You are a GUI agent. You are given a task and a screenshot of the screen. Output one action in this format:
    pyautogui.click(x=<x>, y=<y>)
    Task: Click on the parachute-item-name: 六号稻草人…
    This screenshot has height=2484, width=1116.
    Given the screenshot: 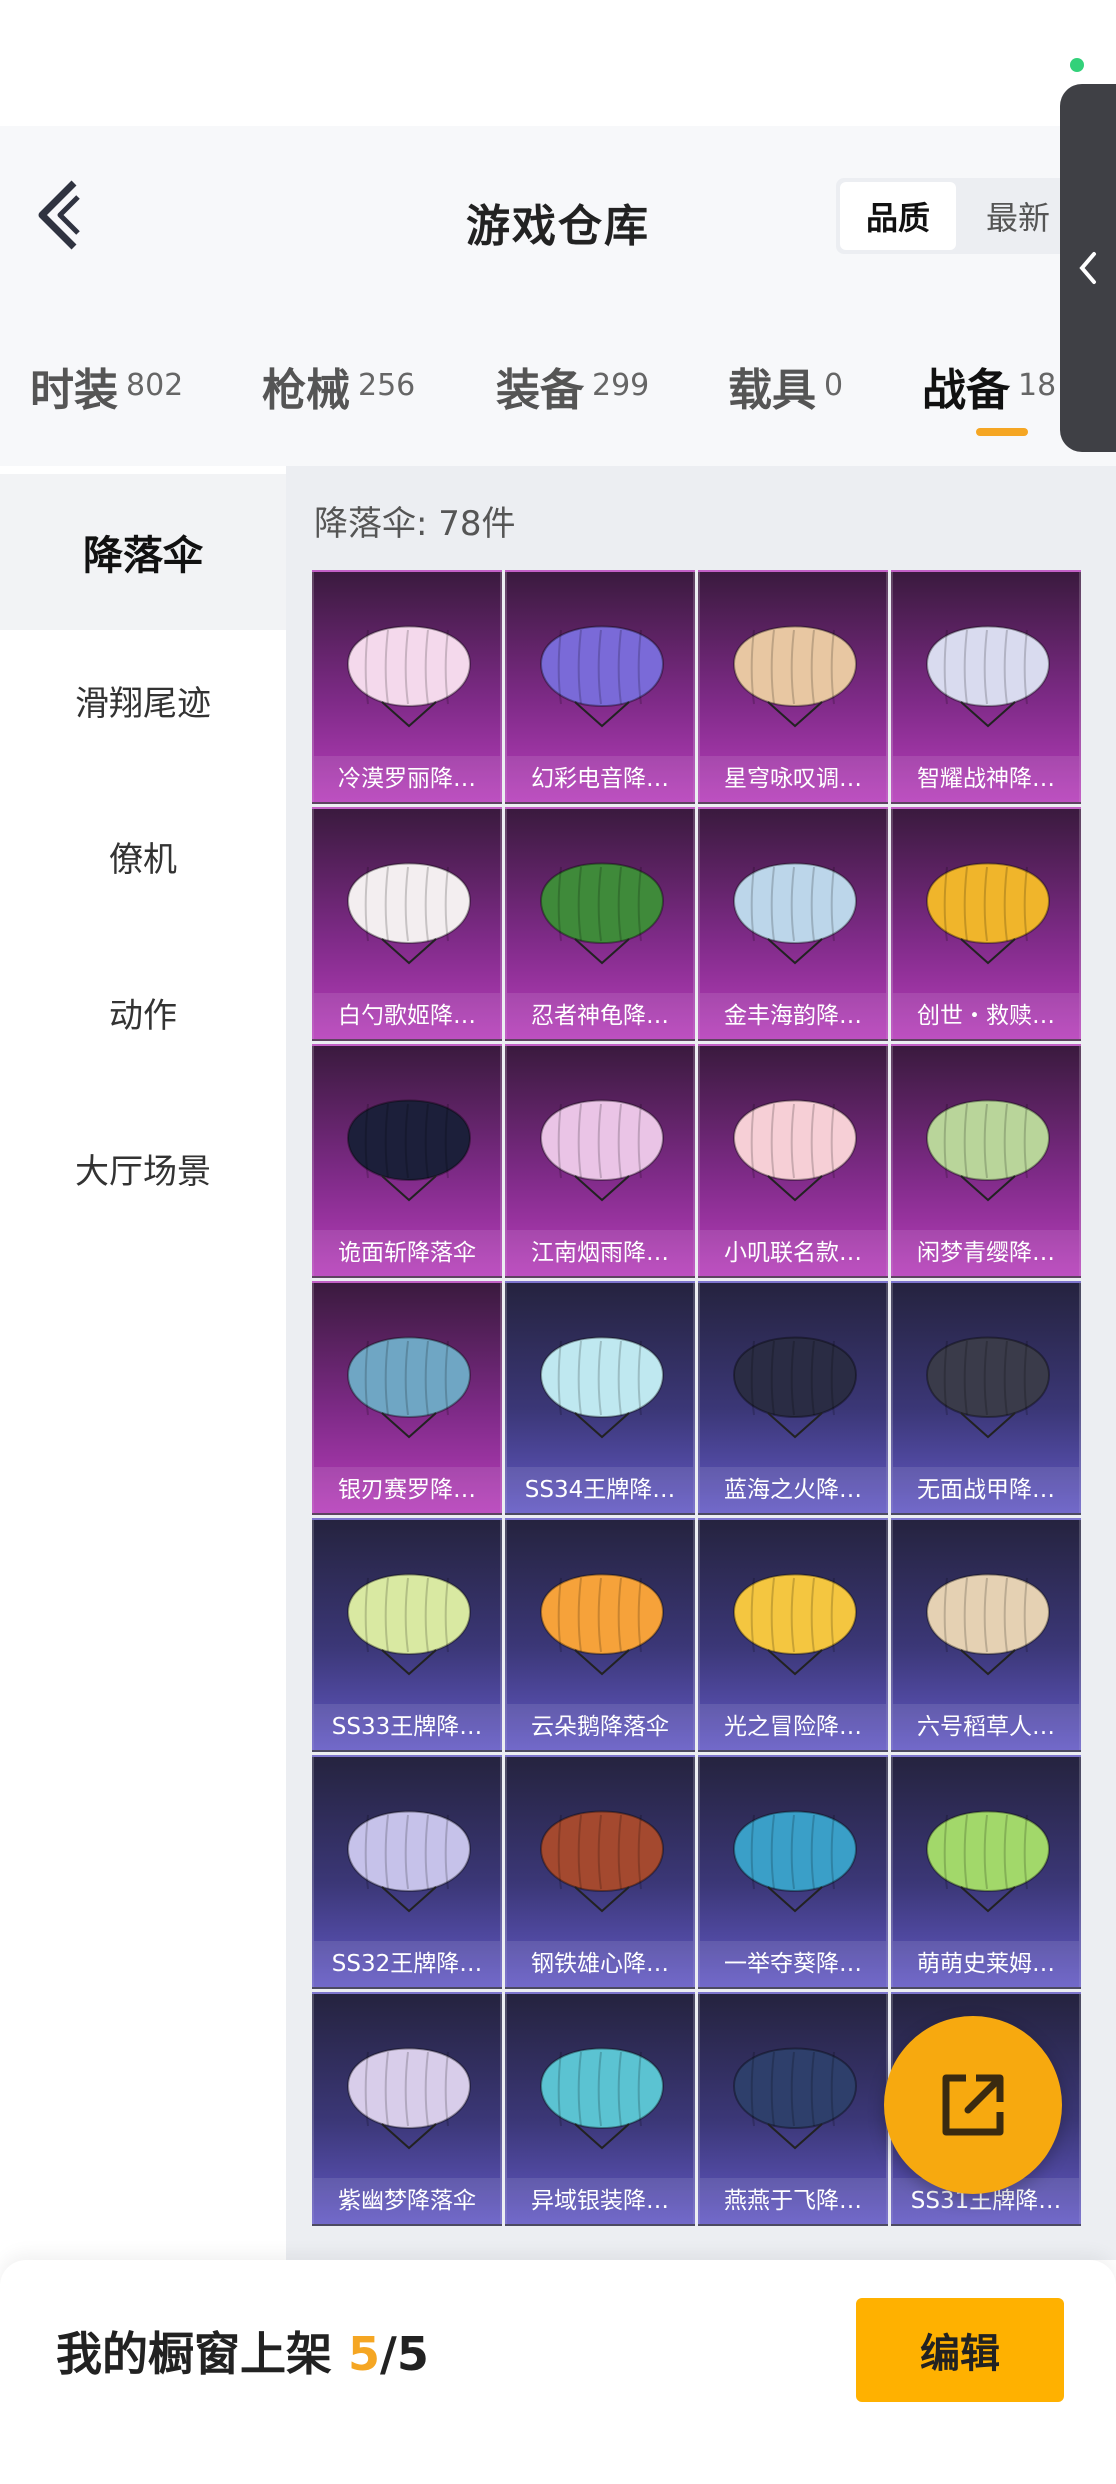 What is the action you would take?
    pyautogui.click(x=986, y=1727)
    